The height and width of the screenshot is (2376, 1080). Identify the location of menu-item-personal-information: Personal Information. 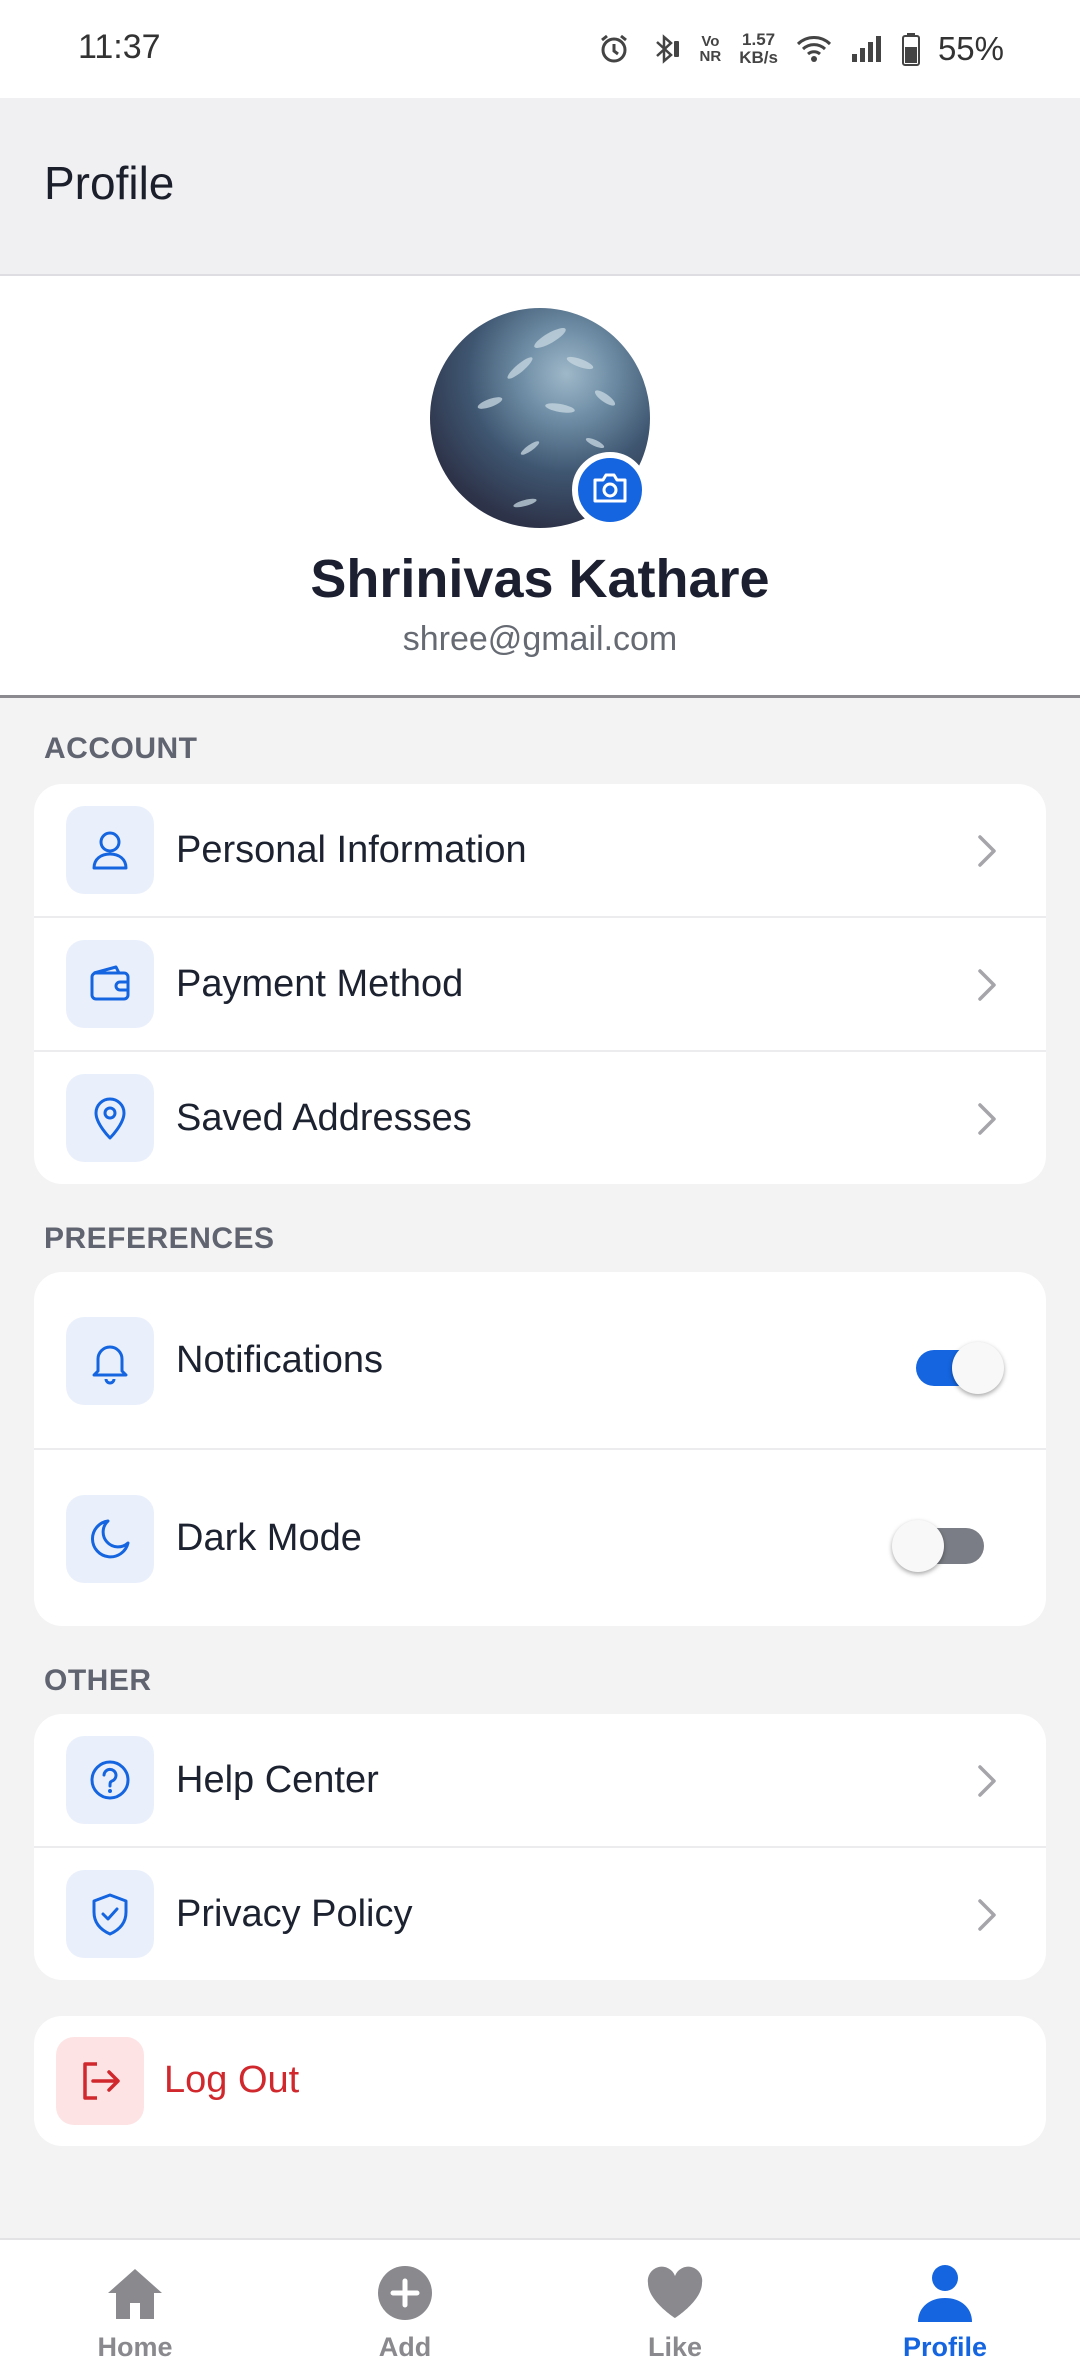
(540, 851).